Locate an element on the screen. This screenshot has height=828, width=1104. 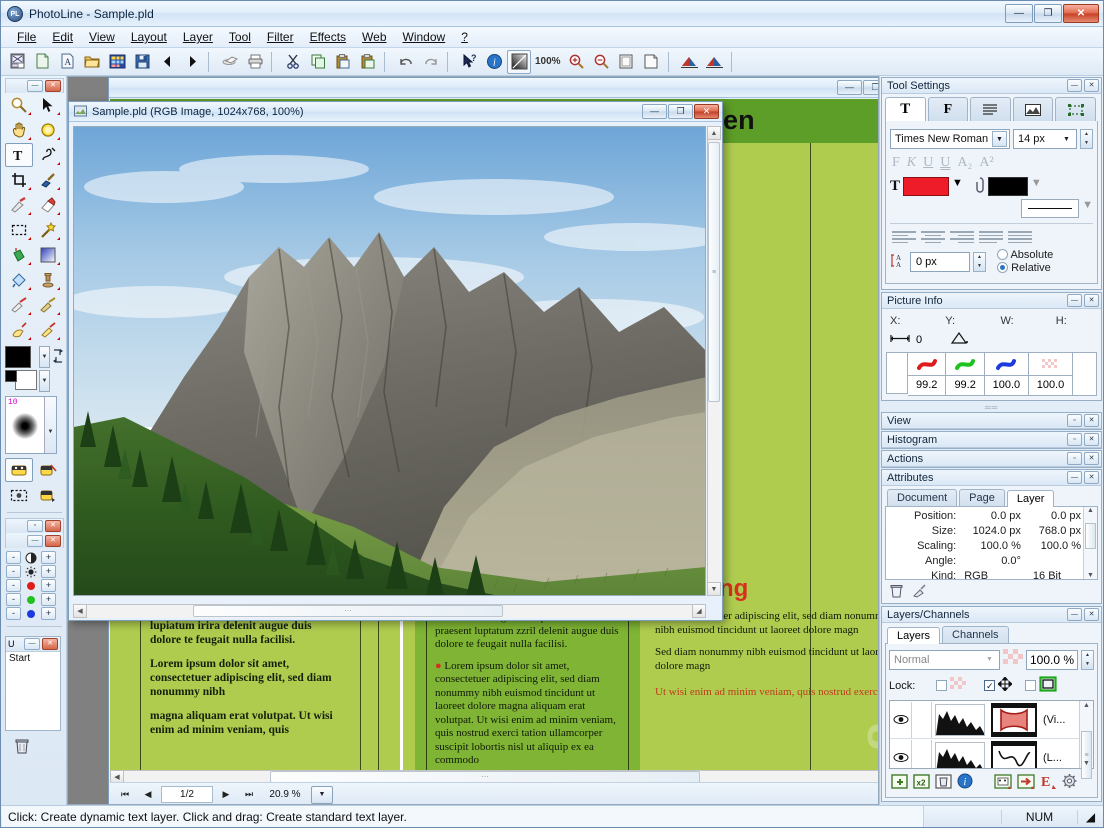
menu-filter: Filter is located at coordinates (280, 37).